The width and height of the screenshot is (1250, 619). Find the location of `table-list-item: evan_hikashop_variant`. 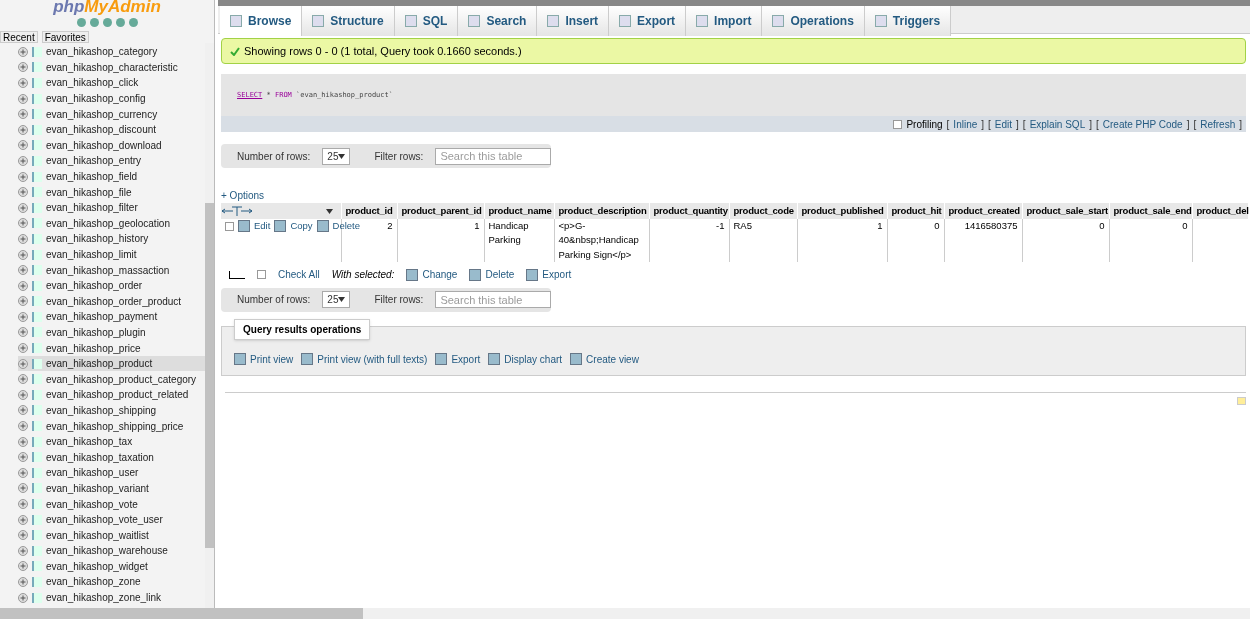

table-list-item: evan_hikashop_variant is located at coordinates (111, 488).